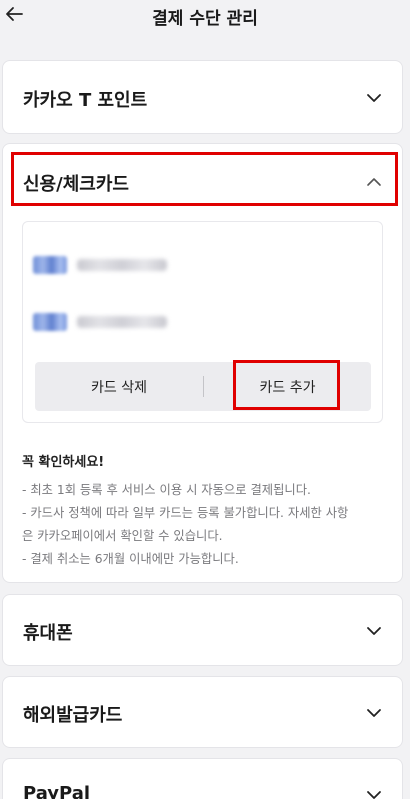 The image size is (410, 799). What do you see at coordinates (202, 97) in the screenshot?
I see `section-kakao-t-point: 카카오 T 포인트` at bounding box center [202, 97].